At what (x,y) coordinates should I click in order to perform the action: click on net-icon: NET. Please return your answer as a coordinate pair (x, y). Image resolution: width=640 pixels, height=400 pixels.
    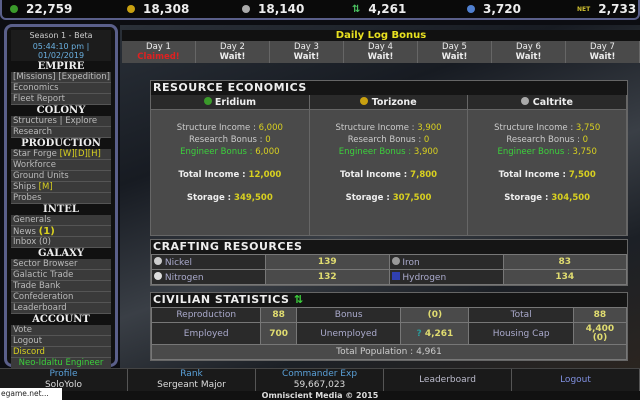
    Looking at the image, I should click on (584, 9).